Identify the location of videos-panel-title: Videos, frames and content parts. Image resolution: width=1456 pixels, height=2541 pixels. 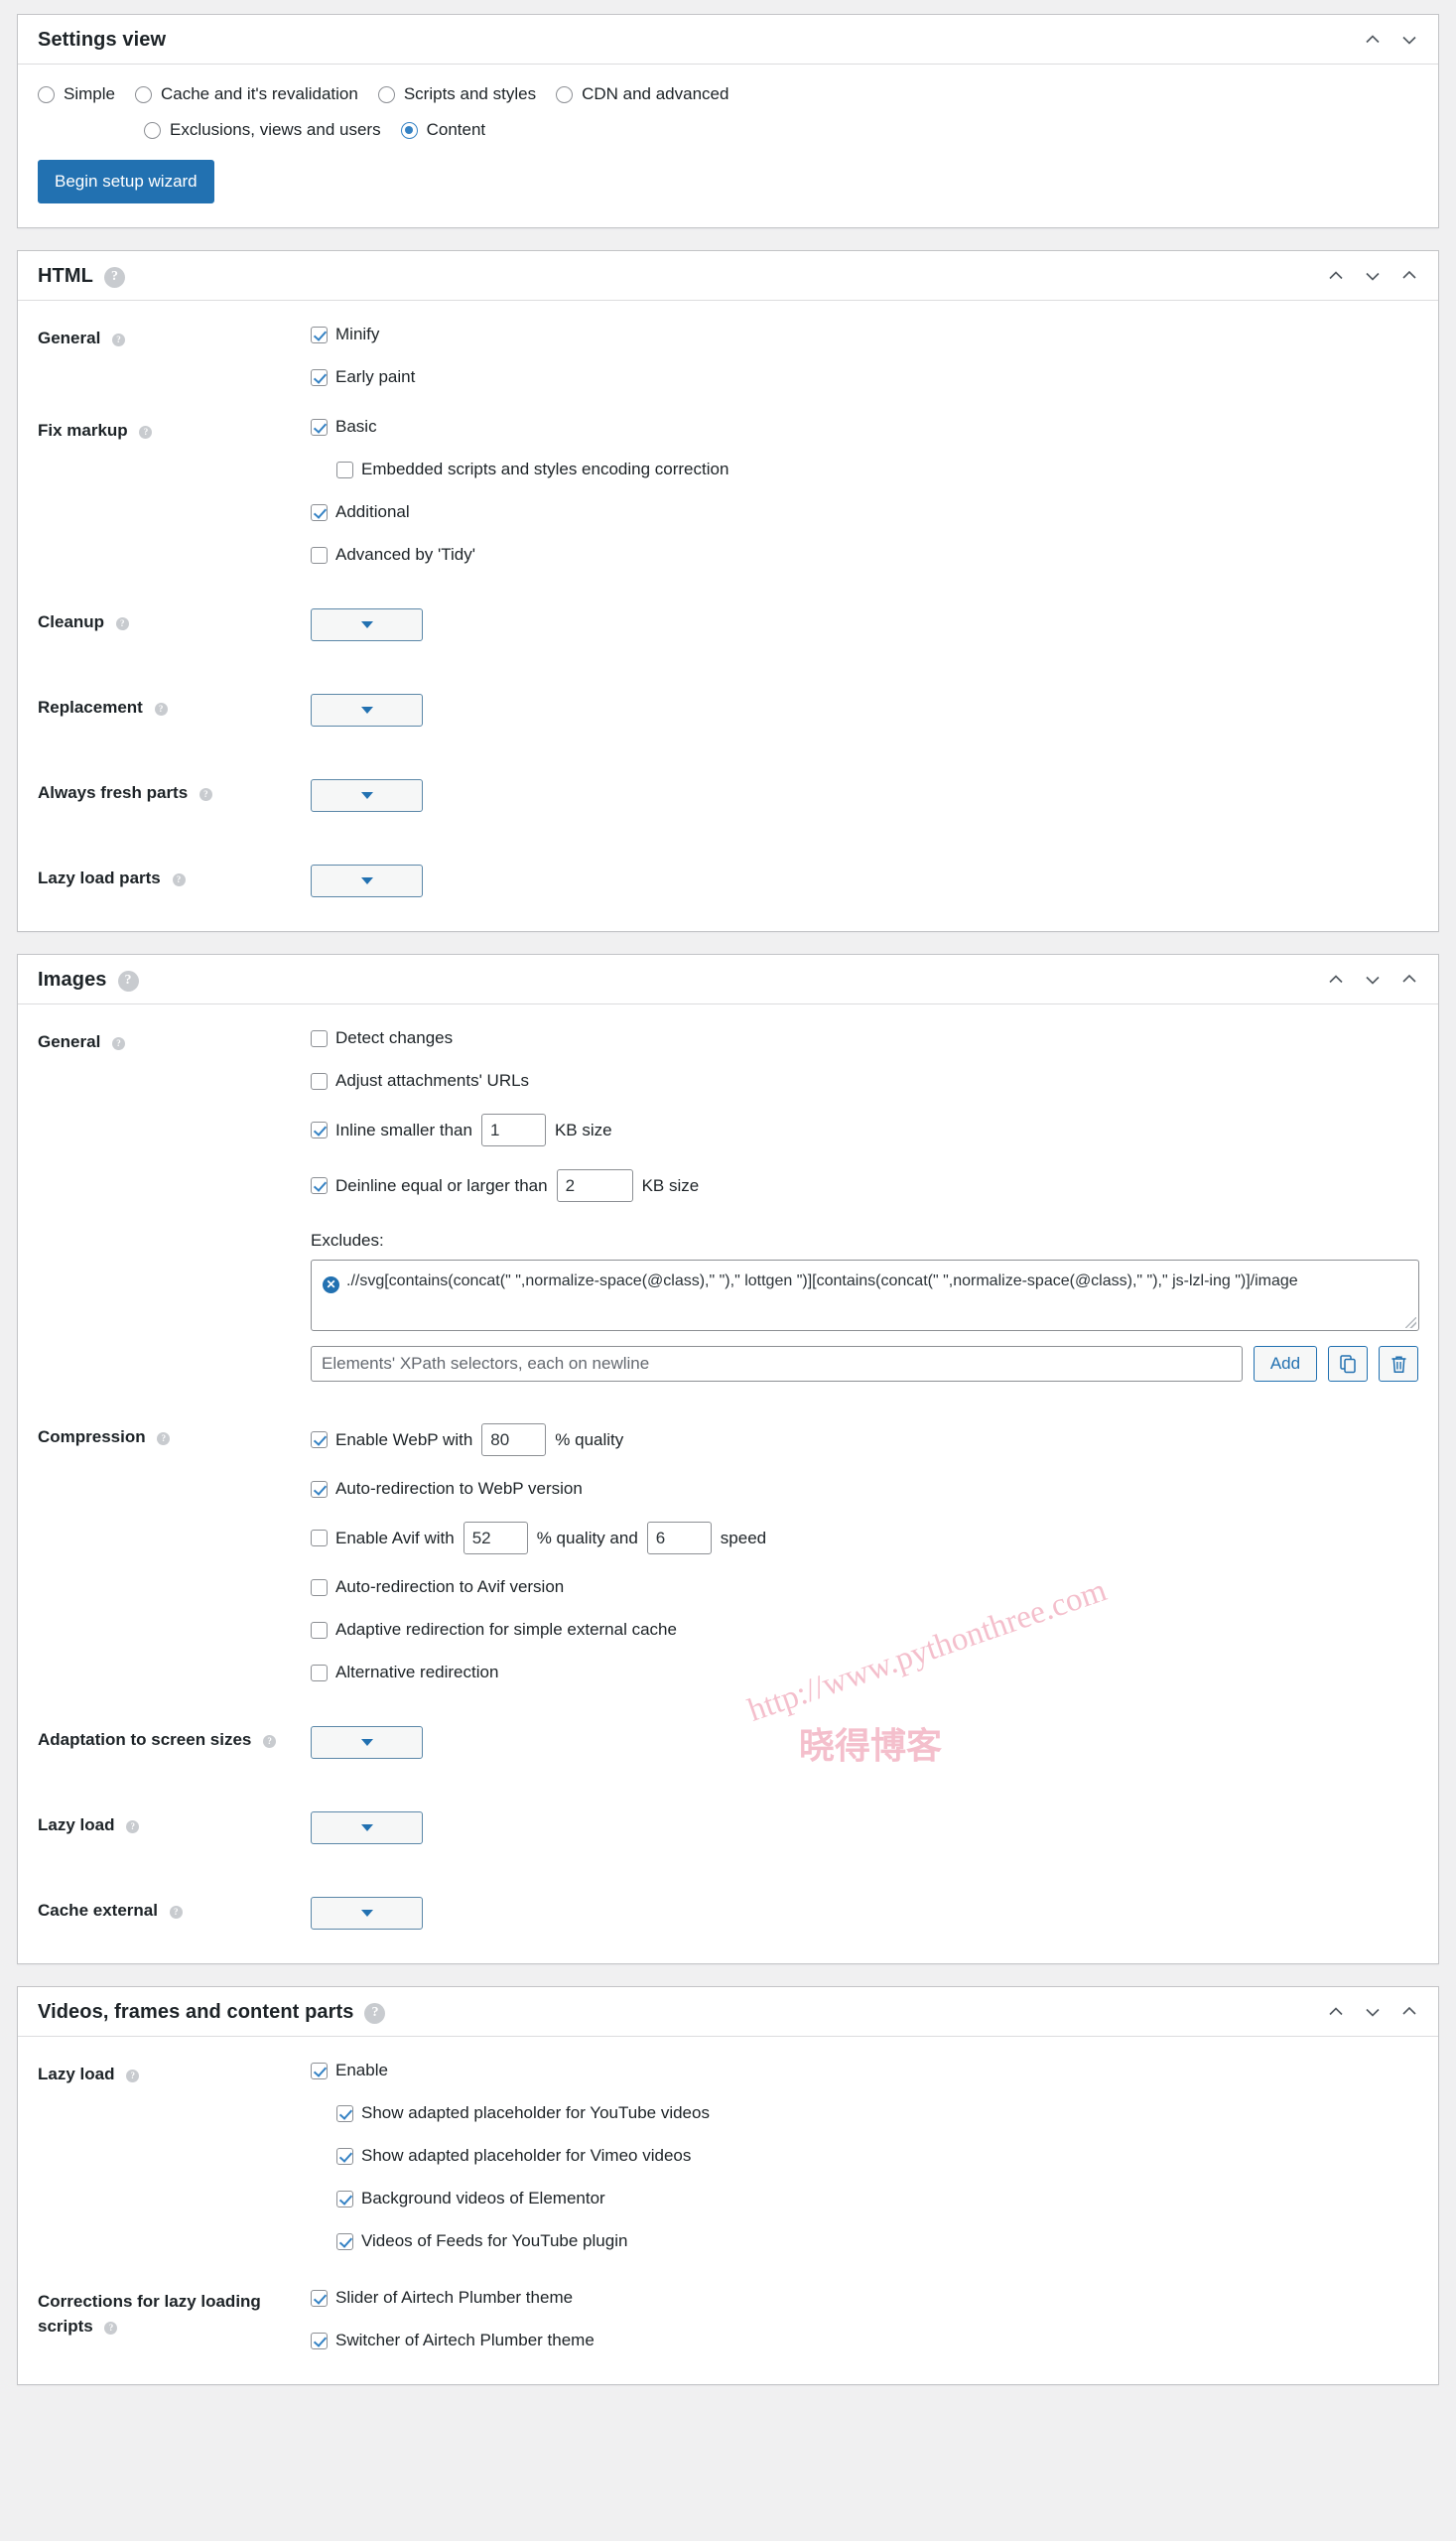
(196, 2012).